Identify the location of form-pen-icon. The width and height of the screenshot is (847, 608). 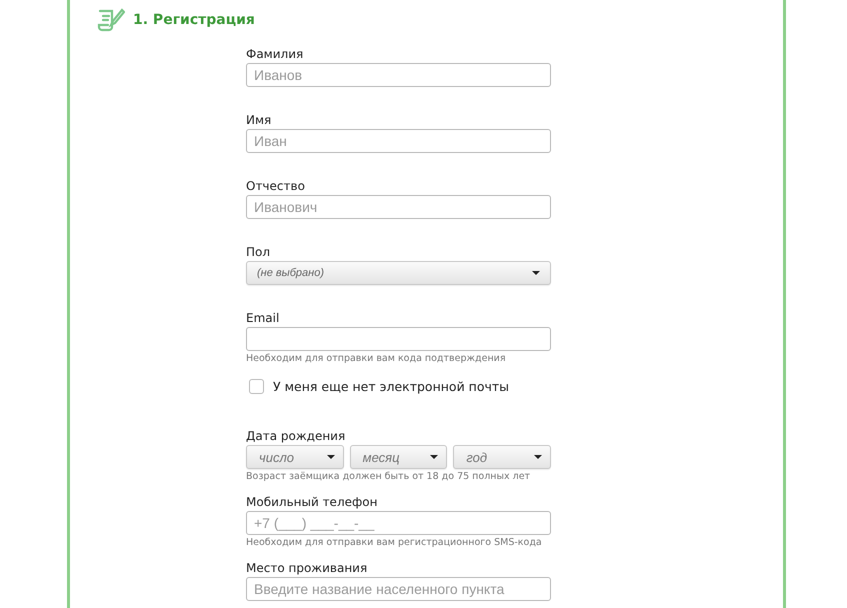
(111, 20).